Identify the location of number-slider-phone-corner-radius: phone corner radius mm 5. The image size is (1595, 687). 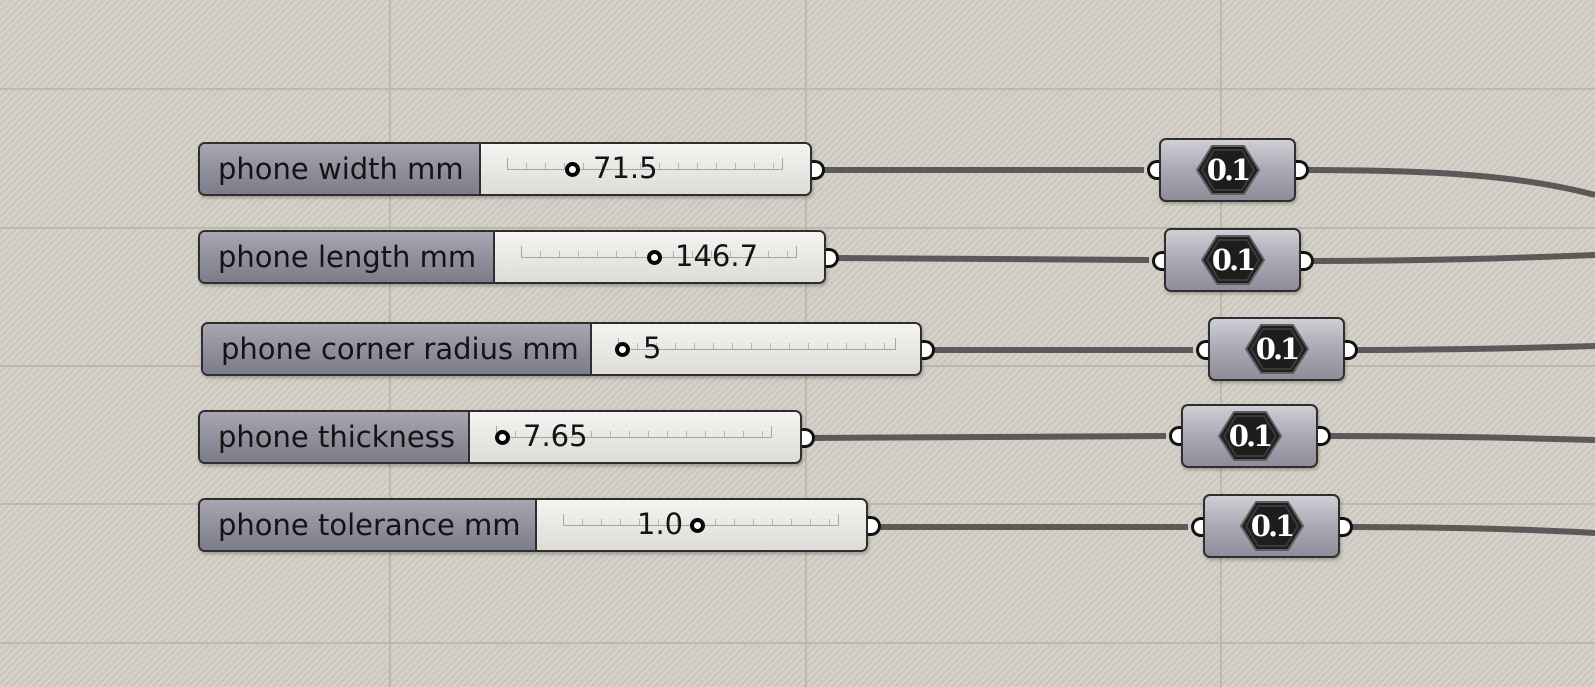
(561, 349).